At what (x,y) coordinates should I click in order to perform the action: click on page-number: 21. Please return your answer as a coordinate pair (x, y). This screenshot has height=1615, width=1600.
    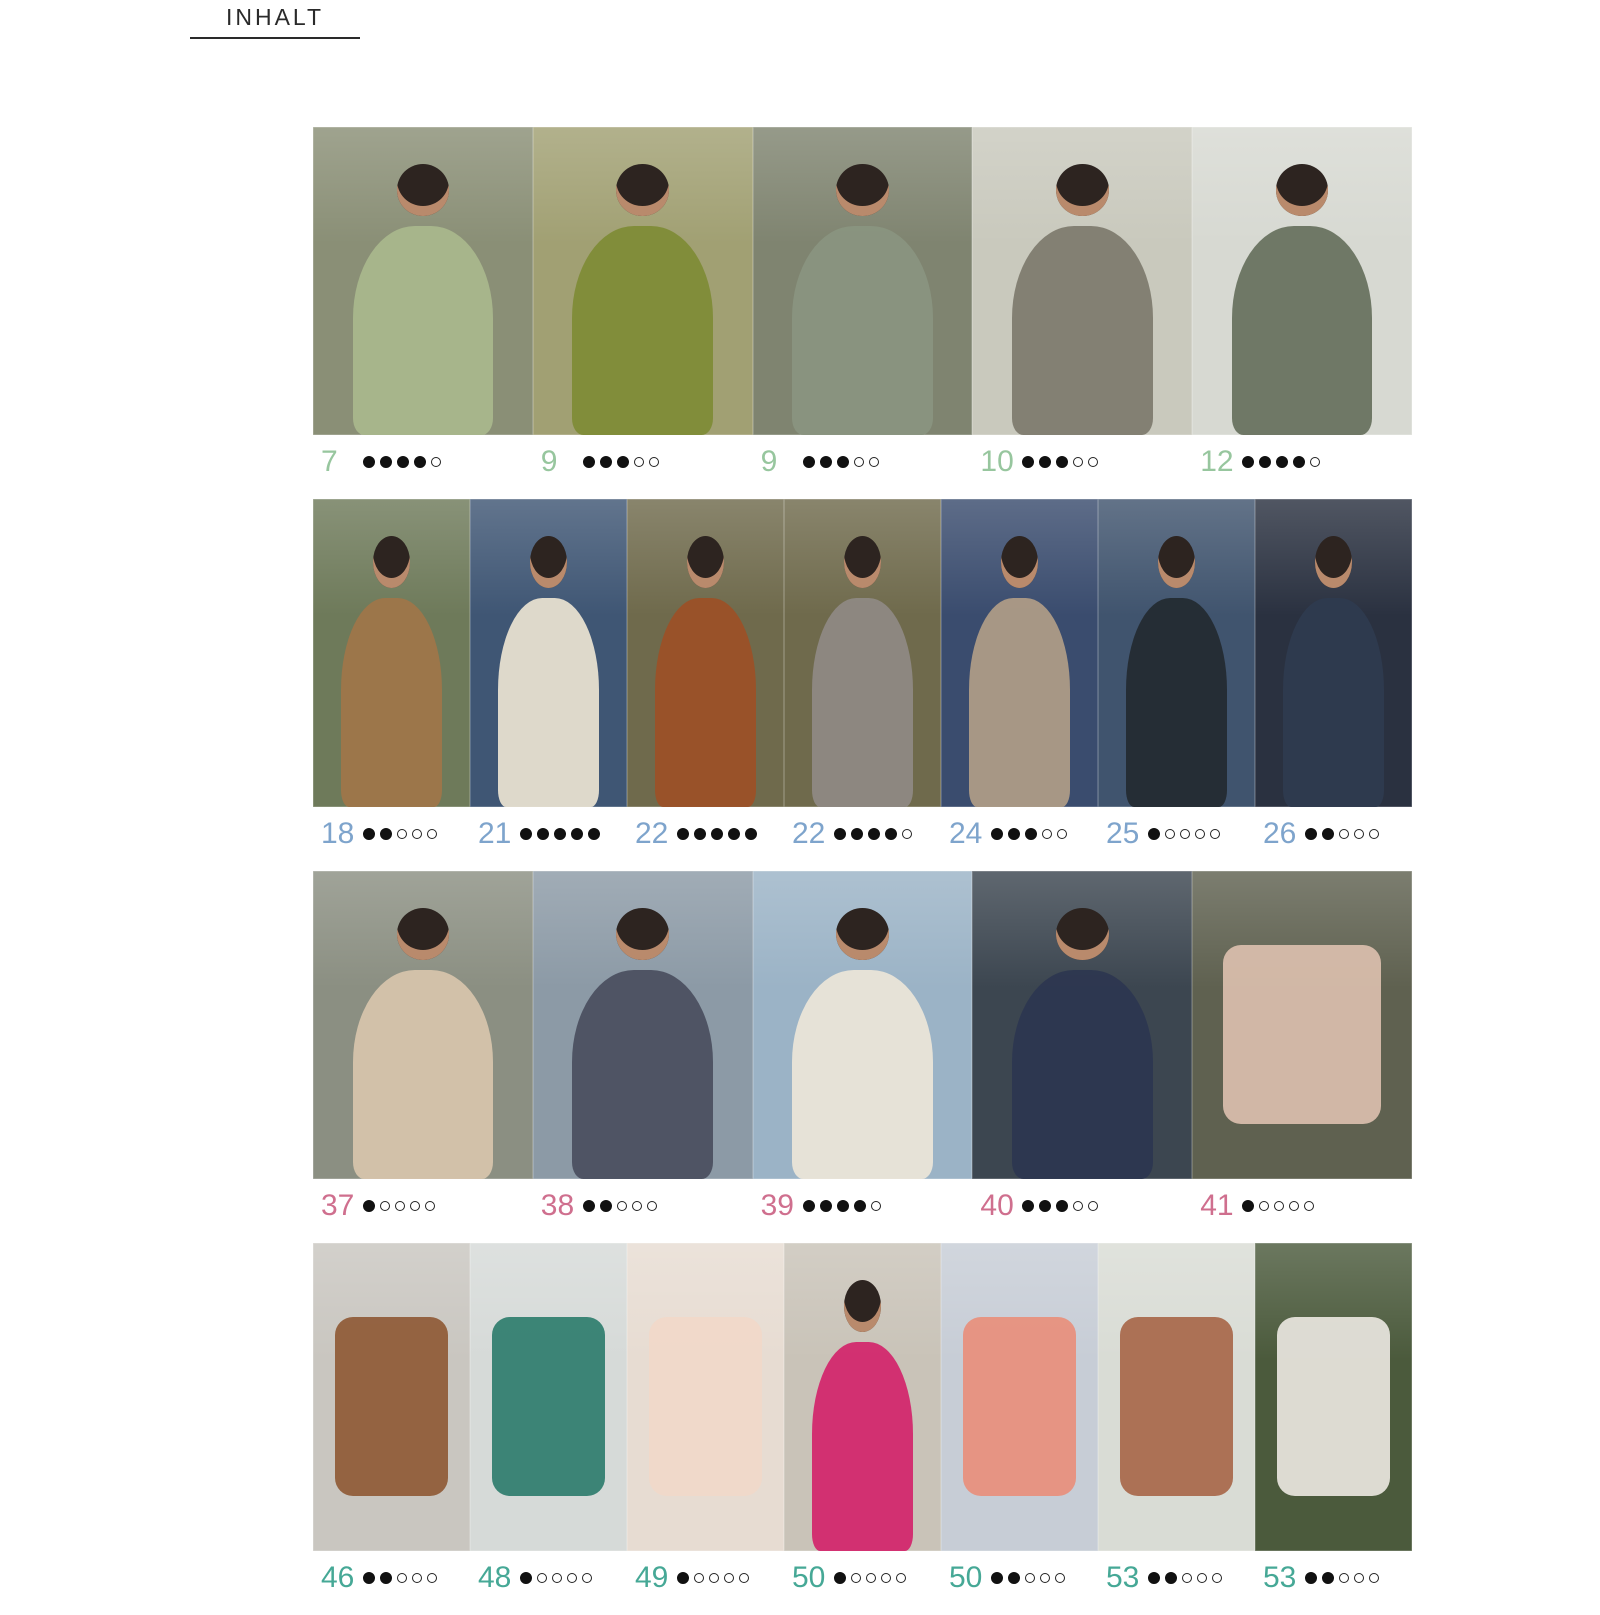
    Looking at the image, I should click on (495, 833).